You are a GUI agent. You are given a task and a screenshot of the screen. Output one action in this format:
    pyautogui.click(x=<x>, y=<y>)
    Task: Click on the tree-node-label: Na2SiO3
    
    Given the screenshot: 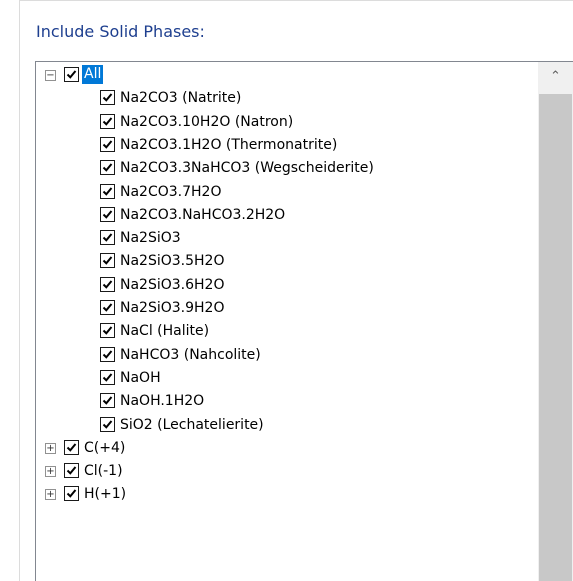 What is the action you would take?
    pyautogui.click(x=150, y=238)
    